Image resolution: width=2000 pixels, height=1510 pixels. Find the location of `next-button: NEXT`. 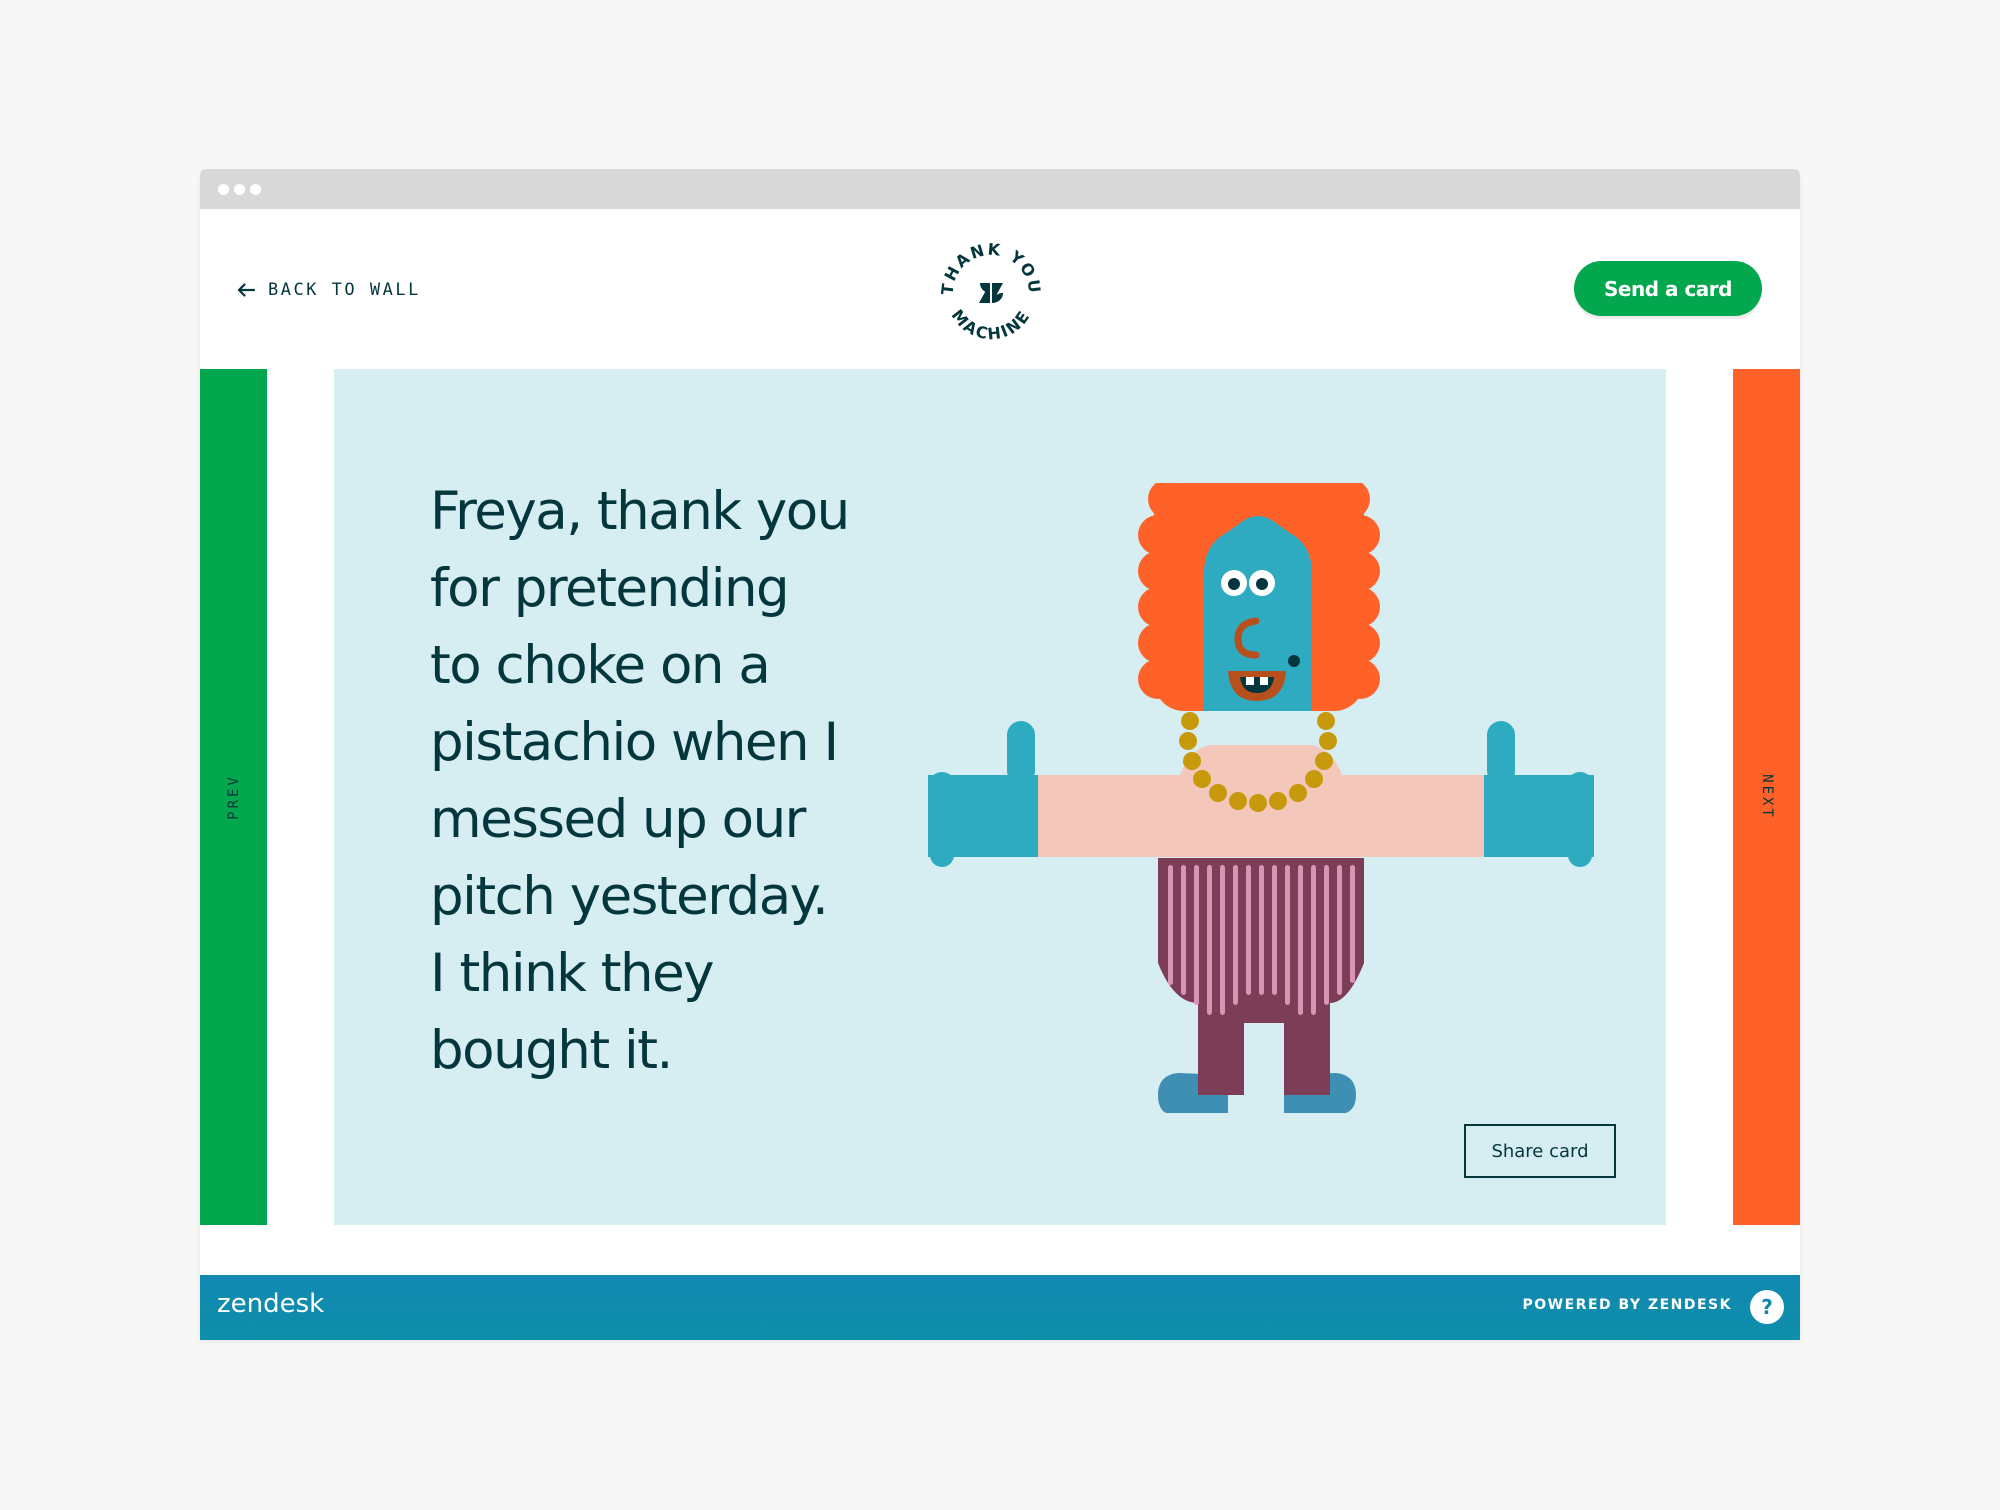

next-button: NEXT is located at coordinates (1766, 797).